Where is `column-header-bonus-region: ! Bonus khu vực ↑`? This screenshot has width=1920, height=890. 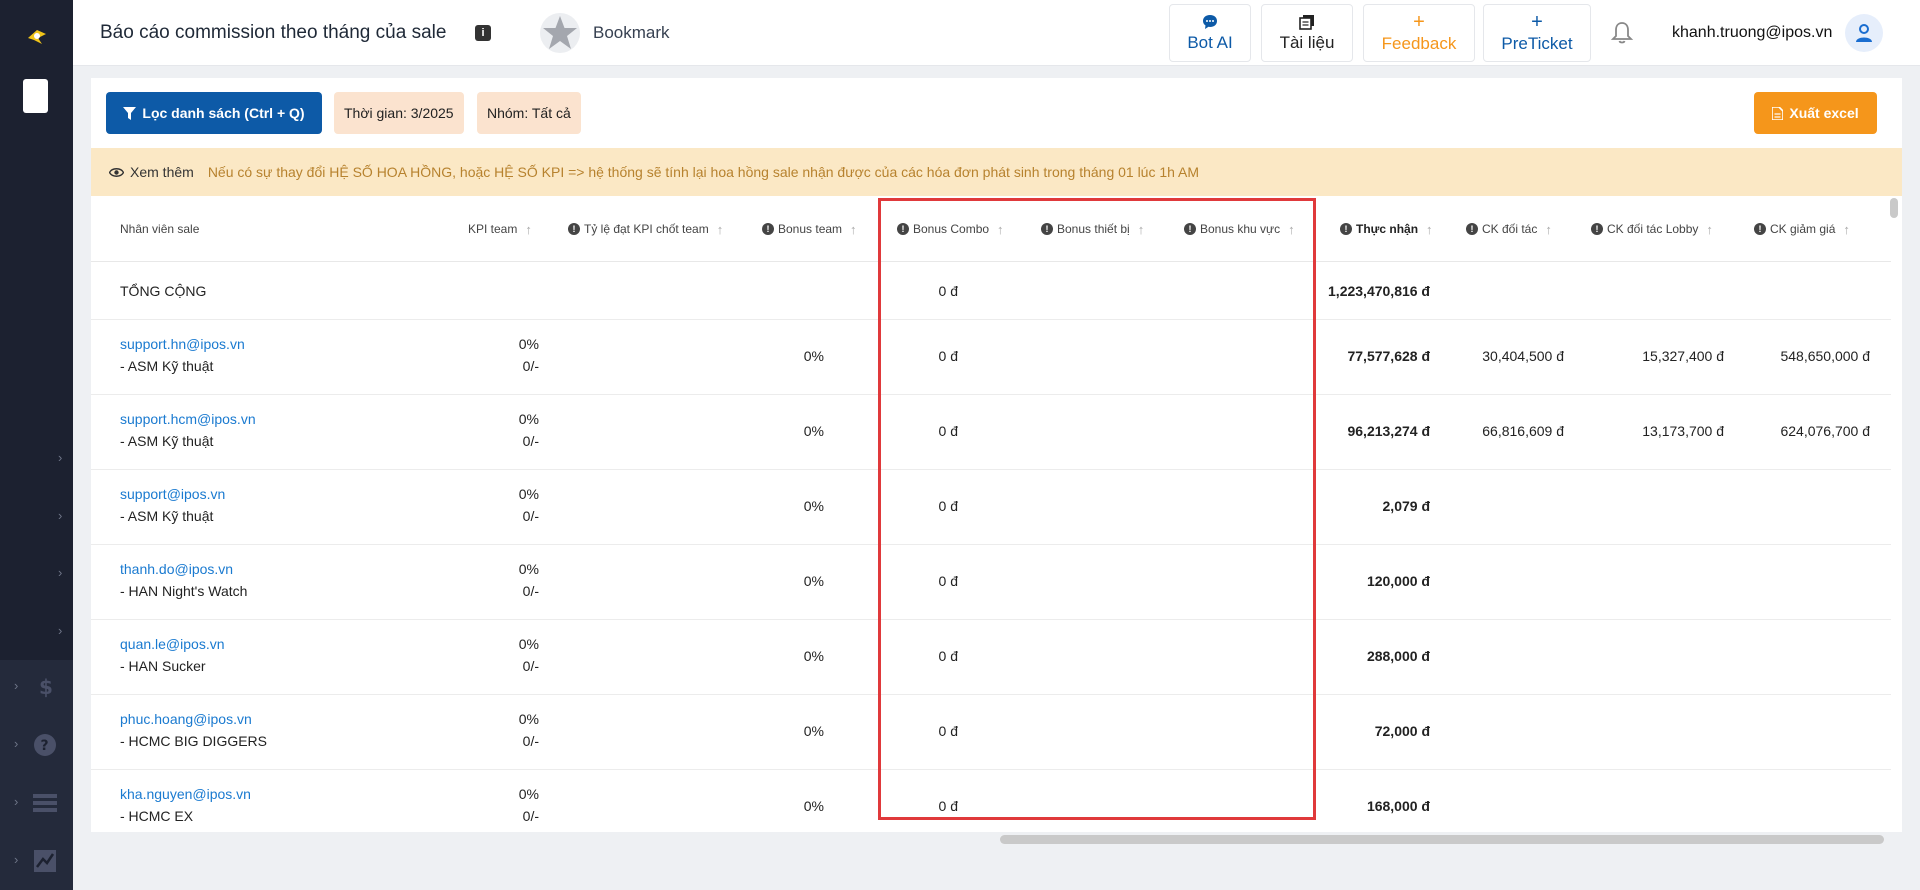
column-header-bonus-region: ! Bonus khu vực ↑ is located at coordinates (1239, 229).